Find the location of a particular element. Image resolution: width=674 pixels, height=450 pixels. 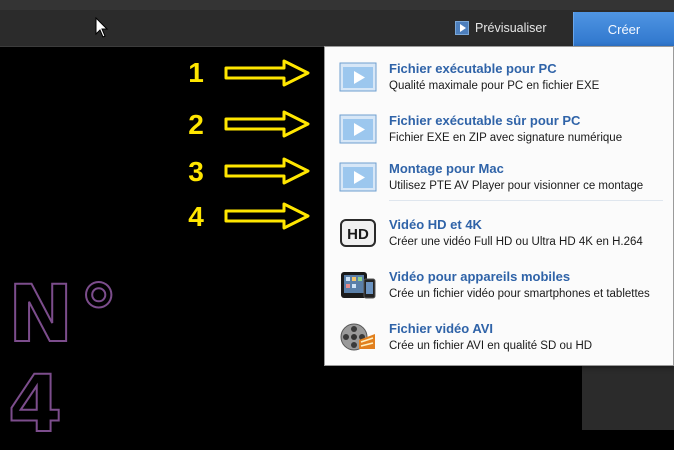

preview-play-icon is located at coordinates (462, 28).